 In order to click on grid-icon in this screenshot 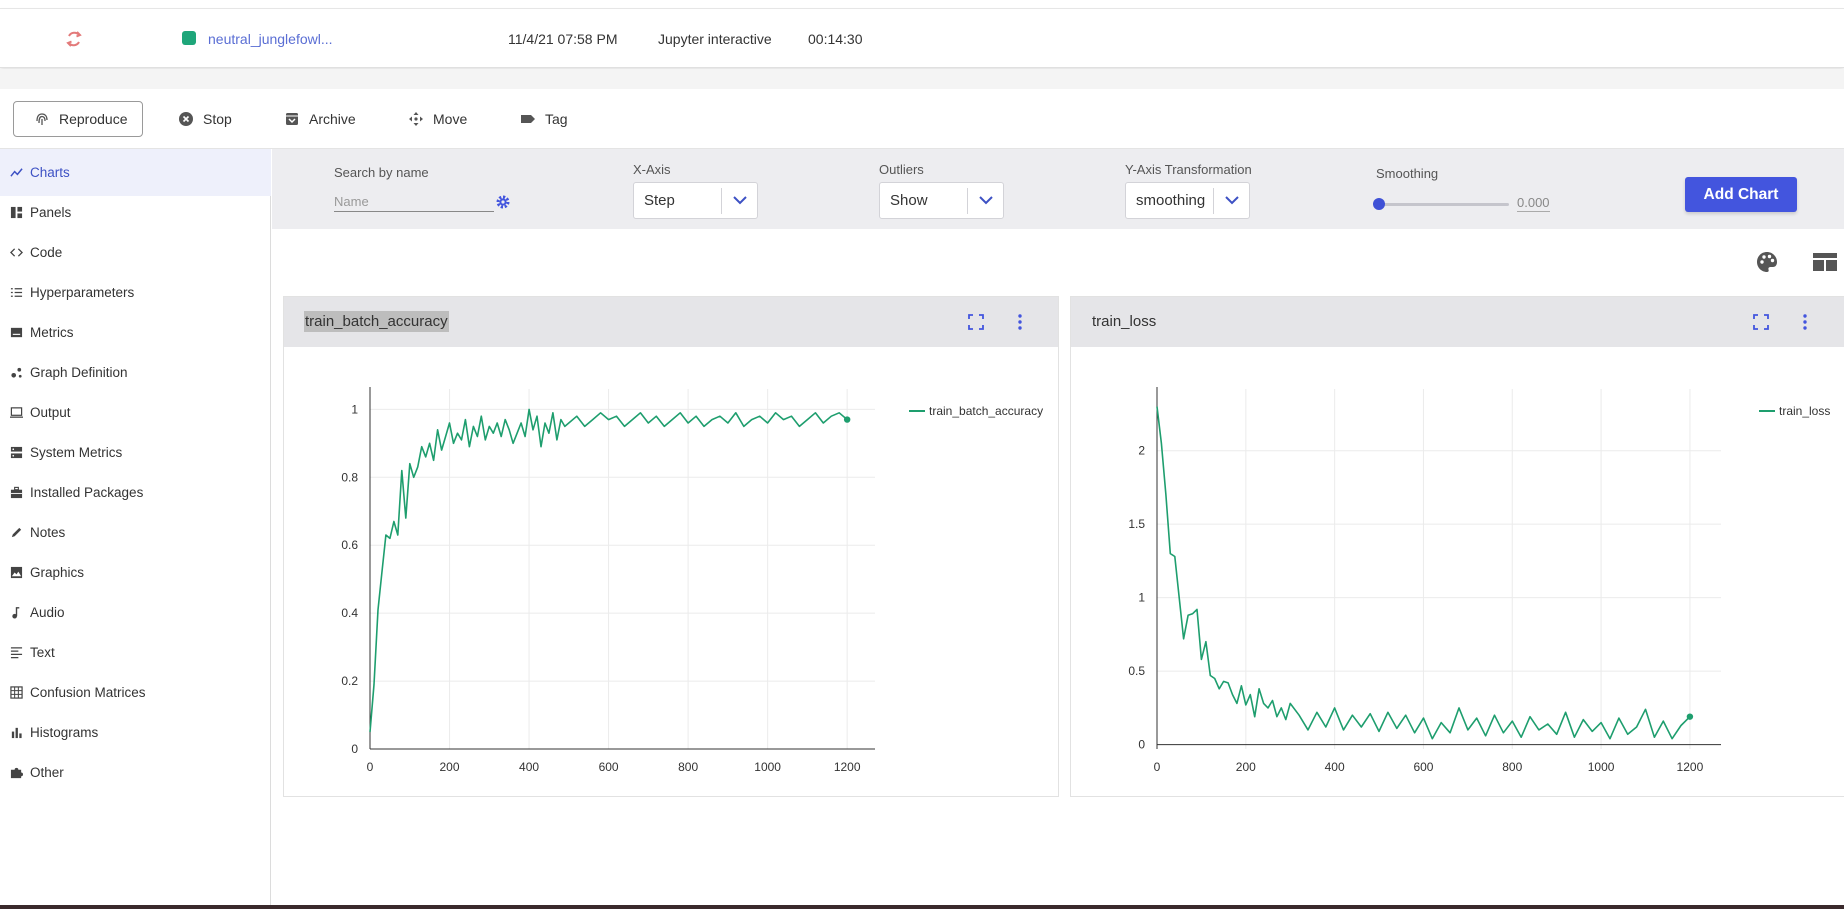, I will do `click(16, 692)`.